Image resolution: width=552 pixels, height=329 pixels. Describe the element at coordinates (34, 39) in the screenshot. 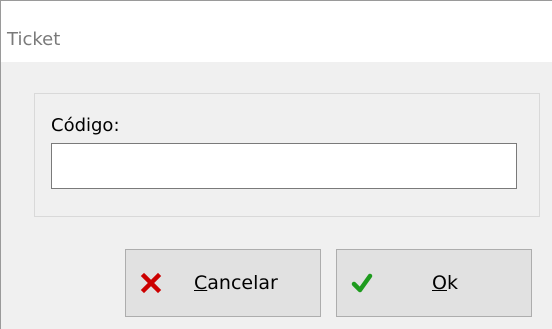

I see `window-title: Ticket` at that location.